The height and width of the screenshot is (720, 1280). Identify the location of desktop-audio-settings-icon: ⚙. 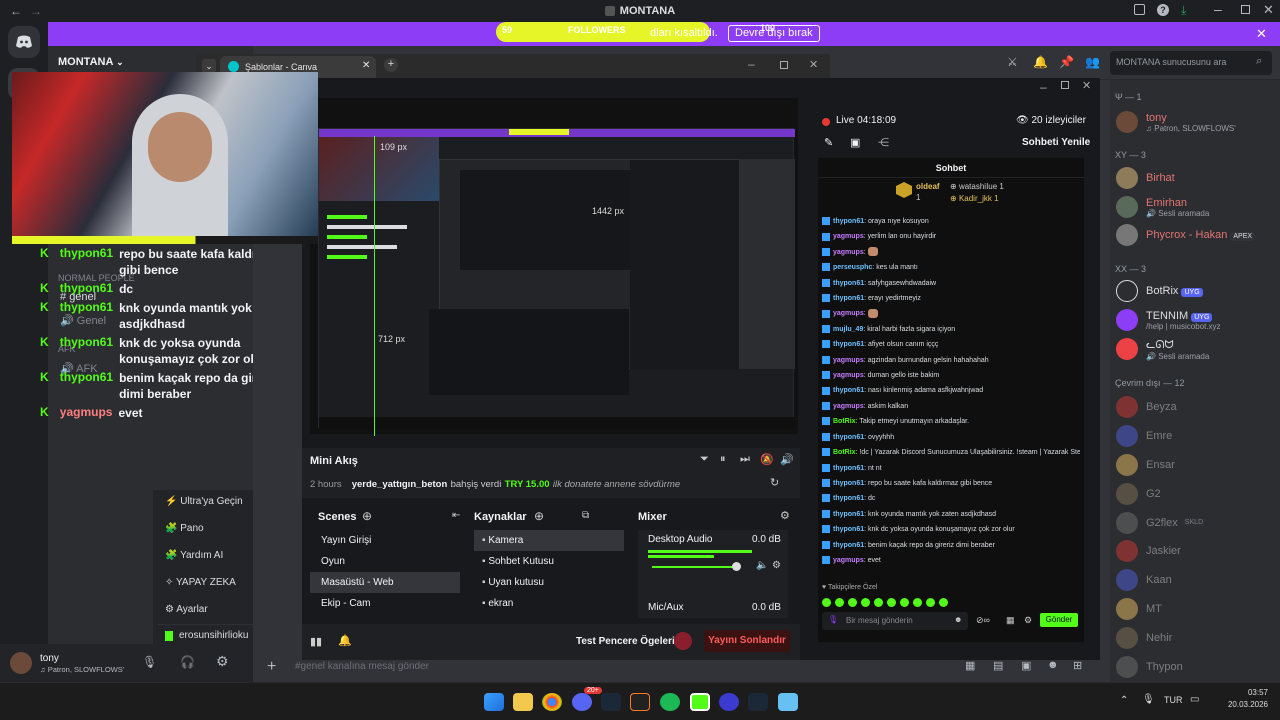
(776, 565).